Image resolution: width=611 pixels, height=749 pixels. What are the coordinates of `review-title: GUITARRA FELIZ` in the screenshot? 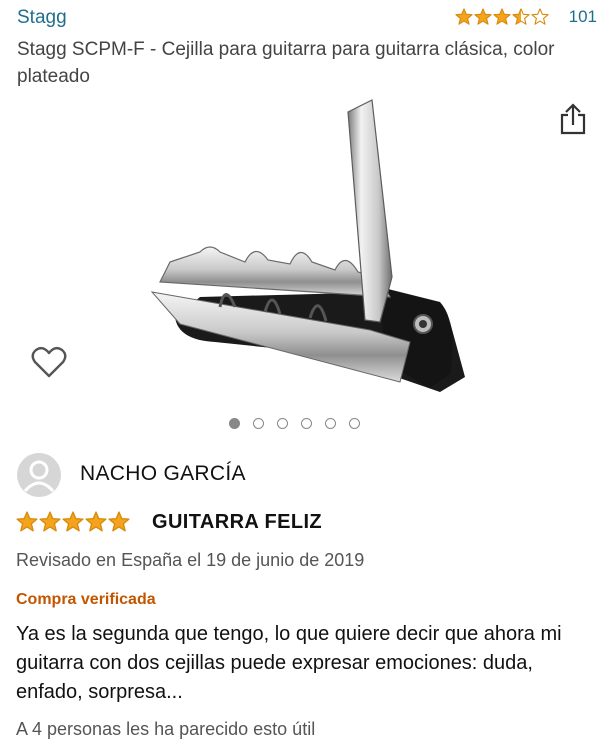 It's located at (237, 522).